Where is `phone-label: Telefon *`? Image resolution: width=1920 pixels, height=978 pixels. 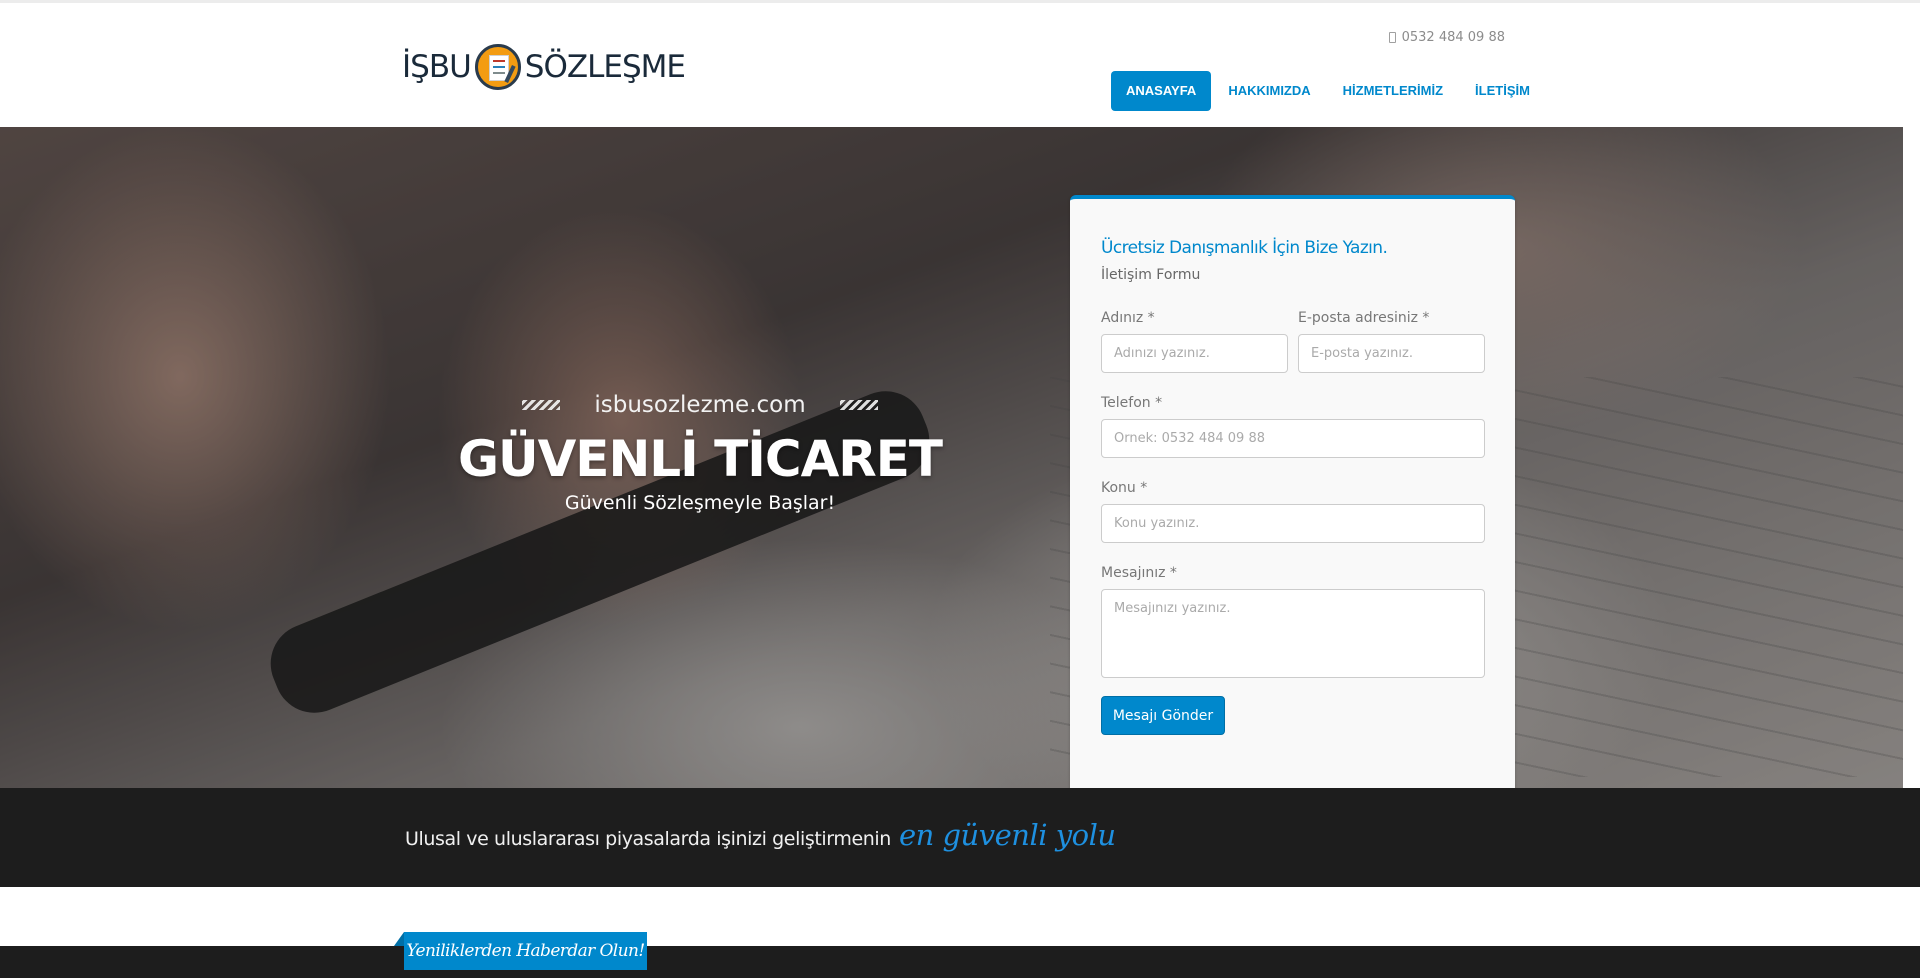 phone-label: Telefon * is located at coordinates (1132, 403).